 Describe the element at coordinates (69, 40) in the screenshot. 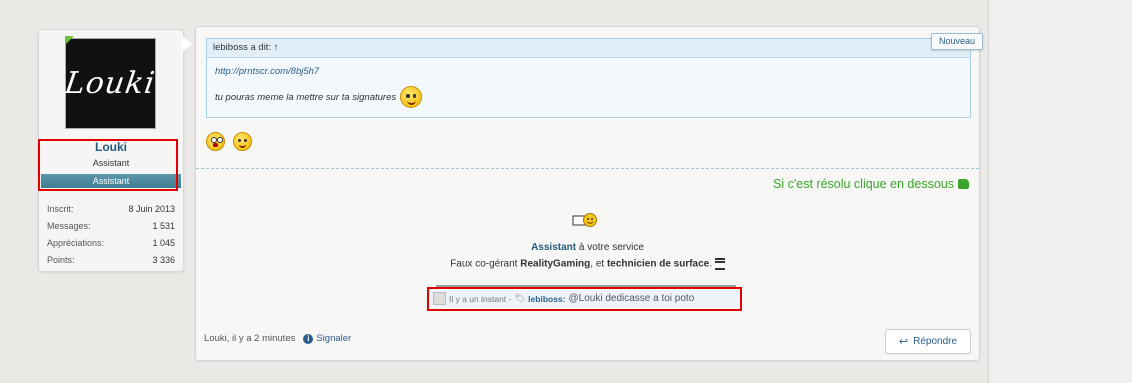

I see `online-indicator` at that location.